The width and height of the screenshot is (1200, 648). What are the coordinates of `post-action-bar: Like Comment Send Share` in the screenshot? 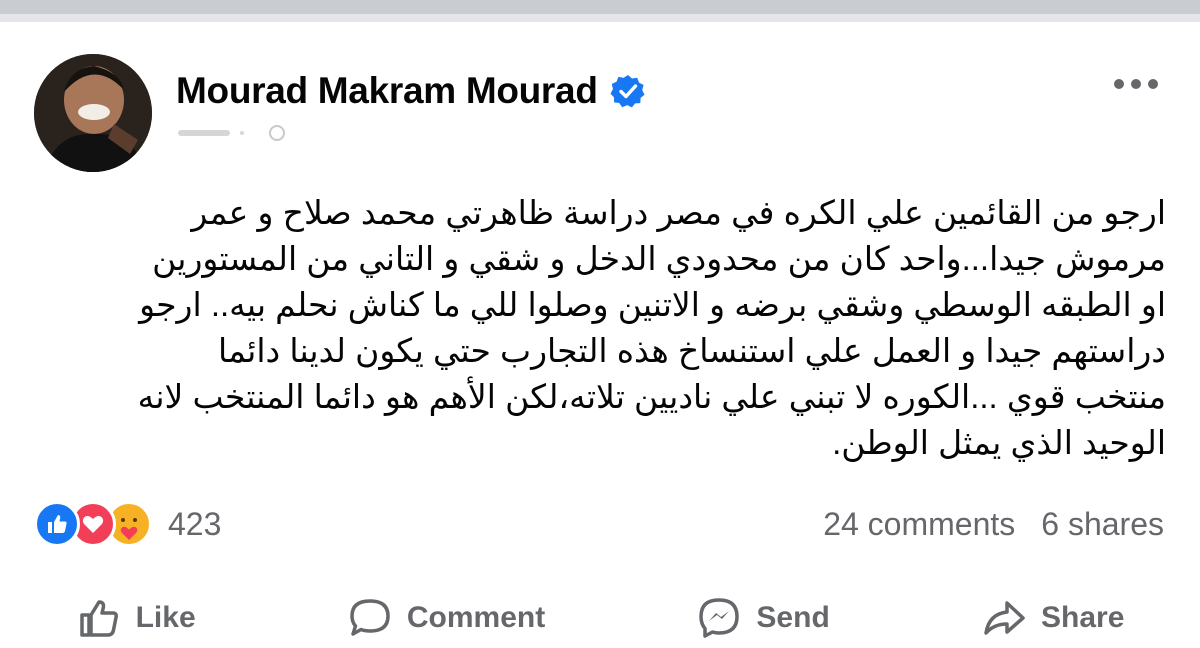 It's located at (600, 618).